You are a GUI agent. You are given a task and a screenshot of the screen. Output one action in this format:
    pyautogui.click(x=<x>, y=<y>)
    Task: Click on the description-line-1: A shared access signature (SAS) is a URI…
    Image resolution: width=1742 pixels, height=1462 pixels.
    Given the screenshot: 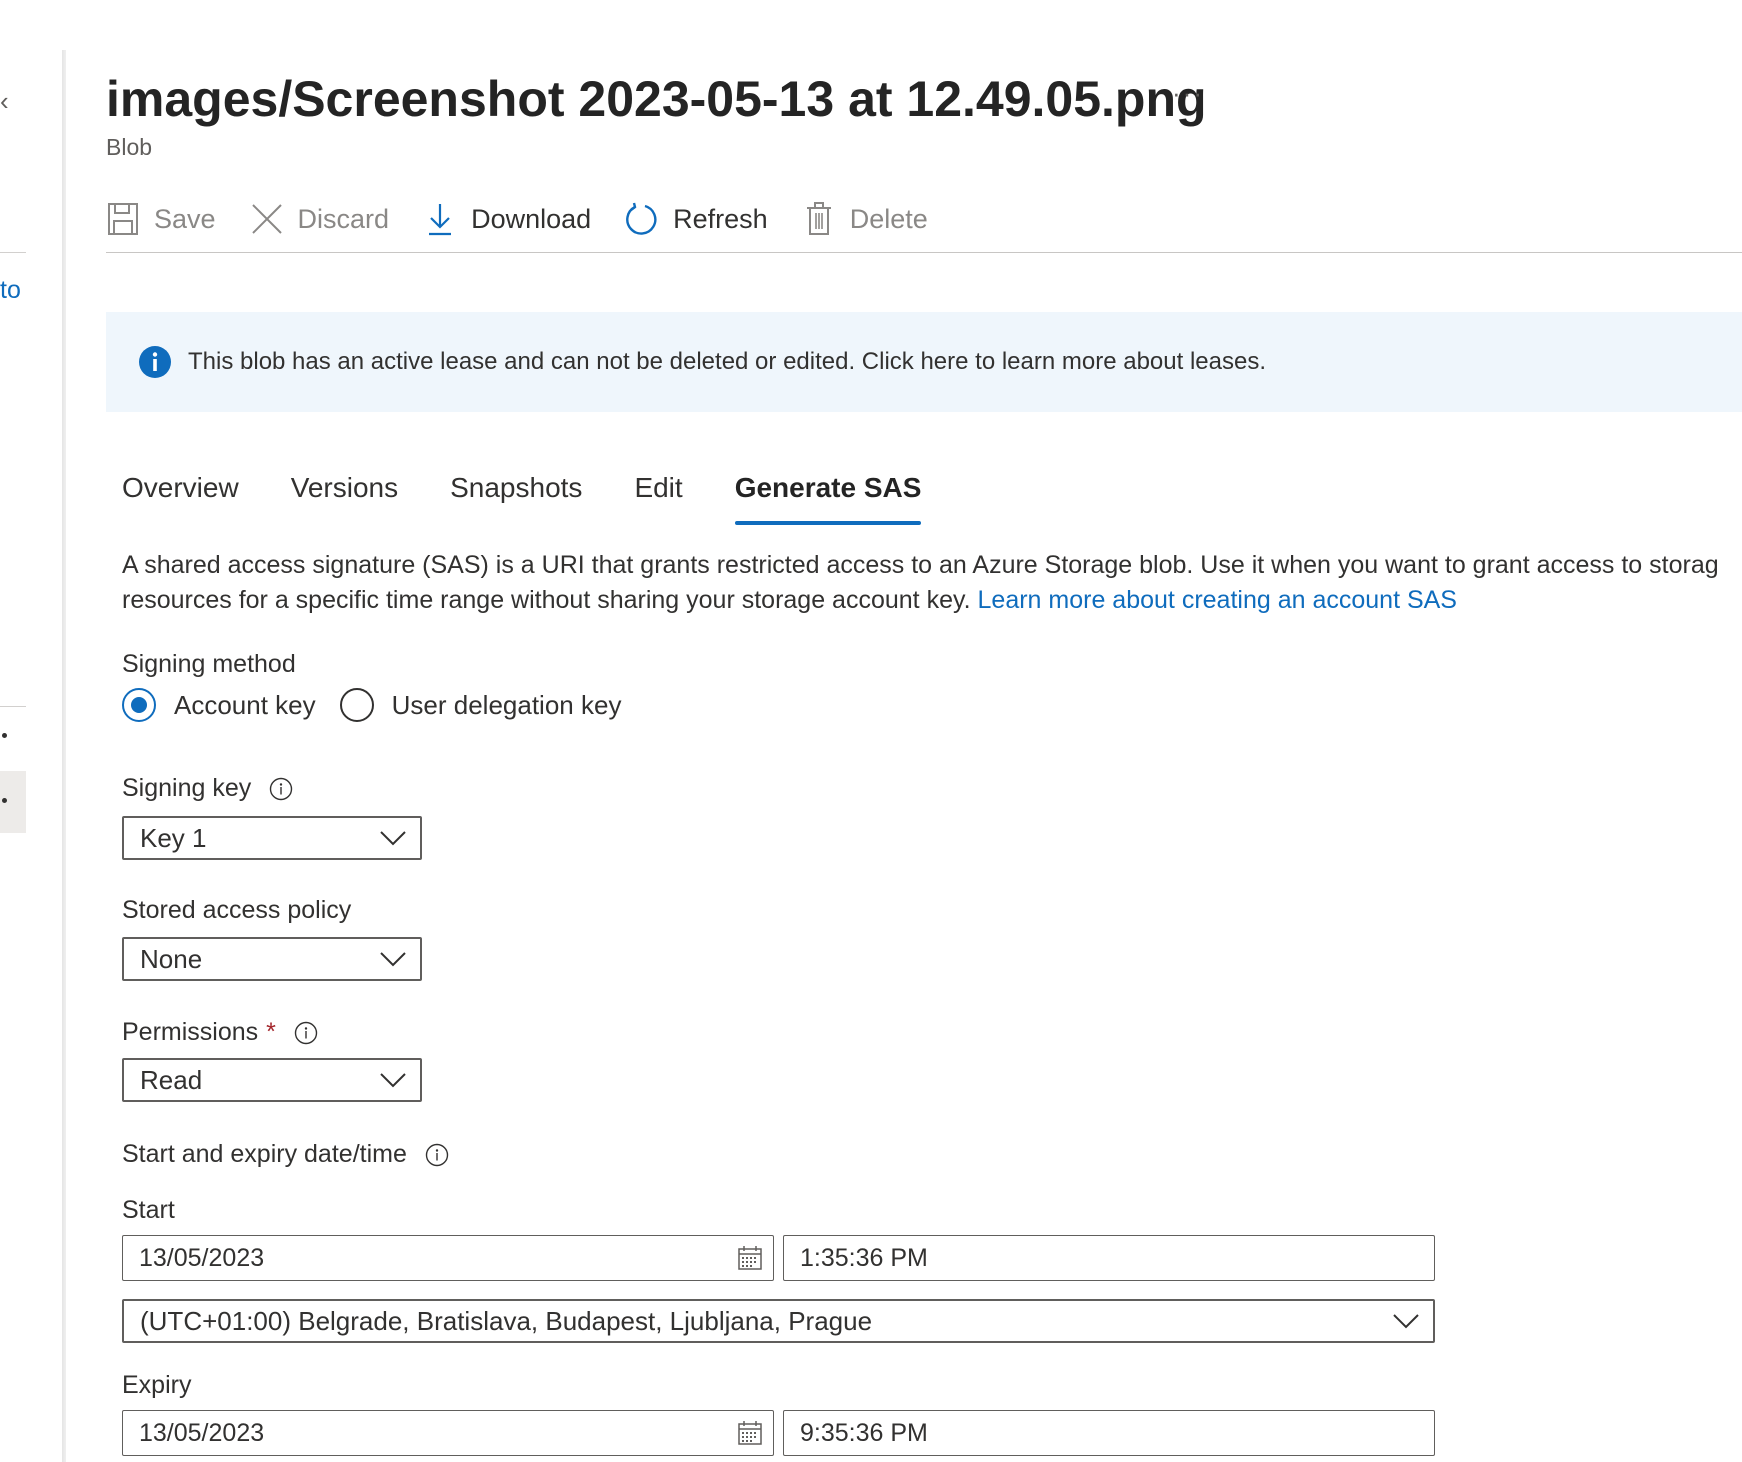 What is the action you would take?
    pyautogui.click(x=920, y=565)
    